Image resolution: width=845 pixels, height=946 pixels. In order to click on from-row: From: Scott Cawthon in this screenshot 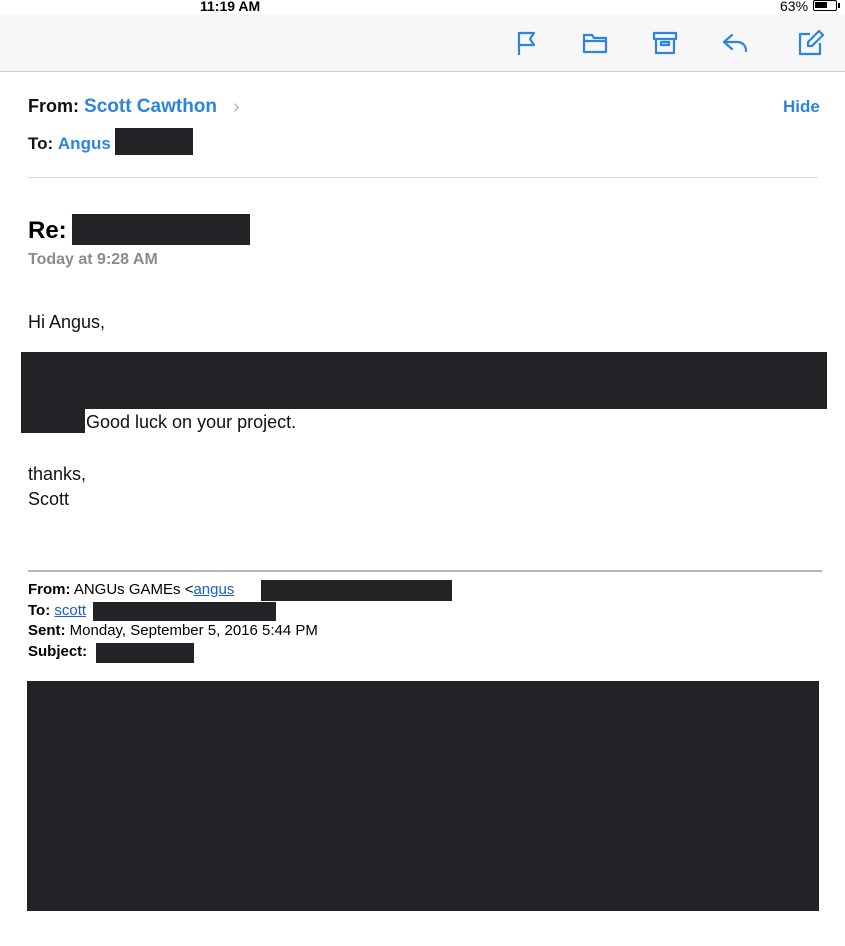, I will do `click(122, 107)`.